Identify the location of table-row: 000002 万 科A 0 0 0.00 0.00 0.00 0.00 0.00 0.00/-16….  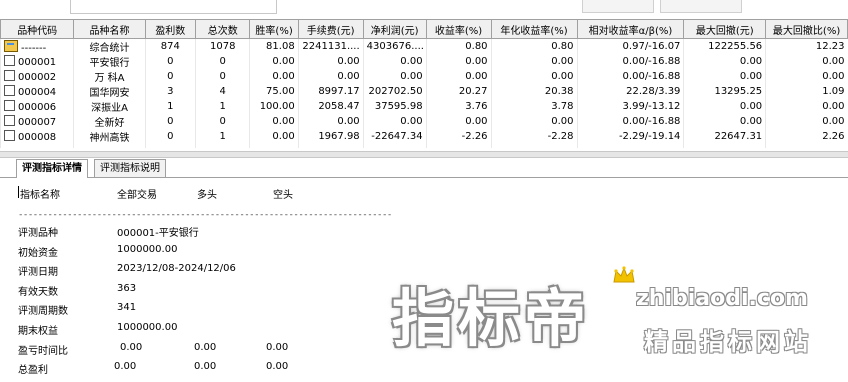
(424, 76).